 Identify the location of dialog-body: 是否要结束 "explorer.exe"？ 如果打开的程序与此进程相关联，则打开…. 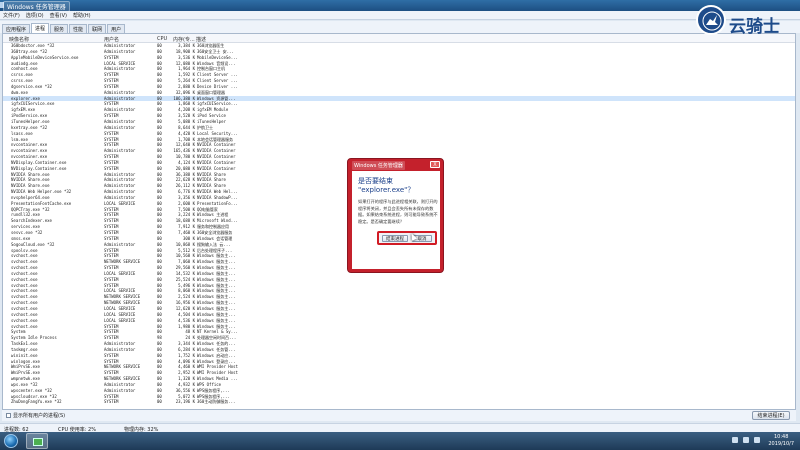
(396, 220).